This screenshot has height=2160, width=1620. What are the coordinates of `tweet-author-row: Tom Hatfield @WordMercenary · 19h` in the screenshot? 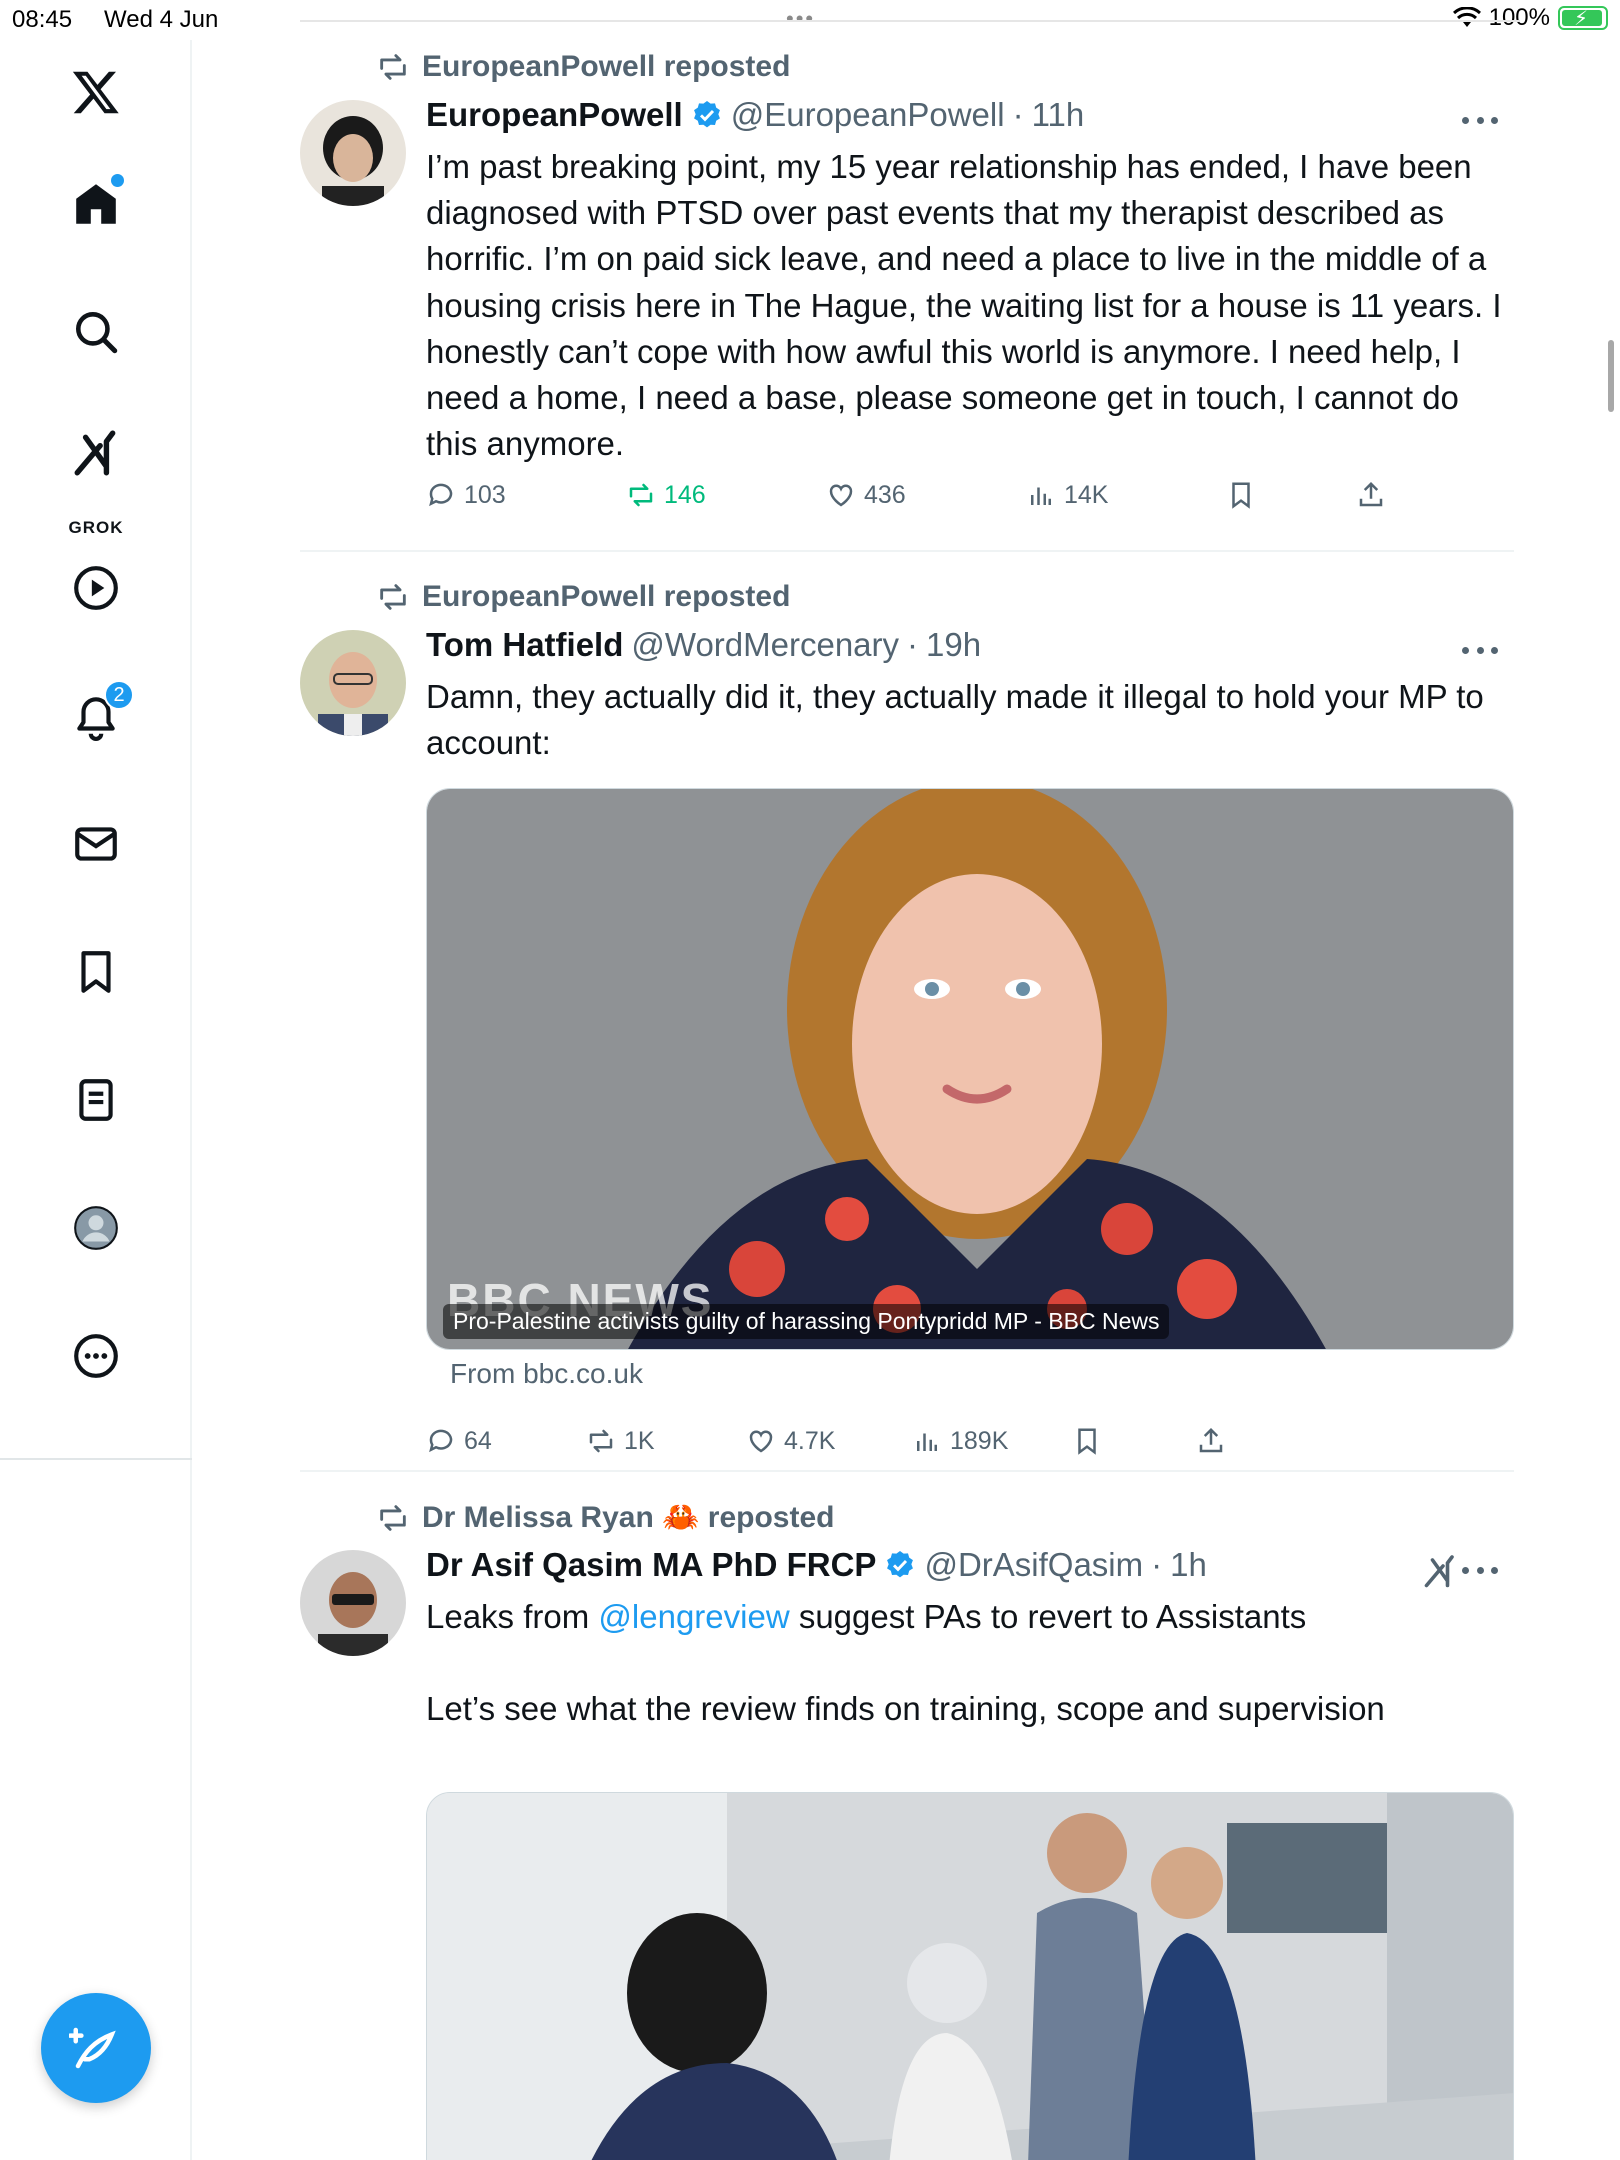 It's located at (704, 645).